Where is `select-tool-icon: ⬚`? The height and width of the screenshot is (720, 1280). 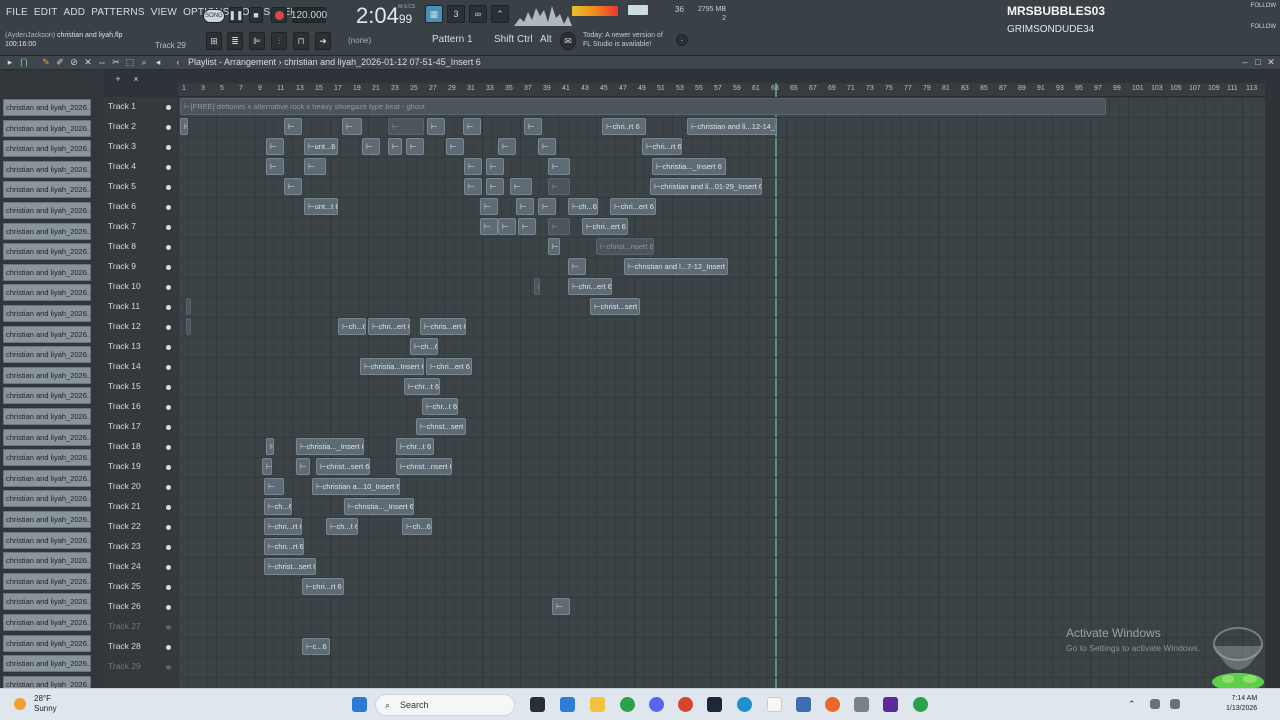 select-tool-icon: ⬚ is located at coordinates (130, 62).